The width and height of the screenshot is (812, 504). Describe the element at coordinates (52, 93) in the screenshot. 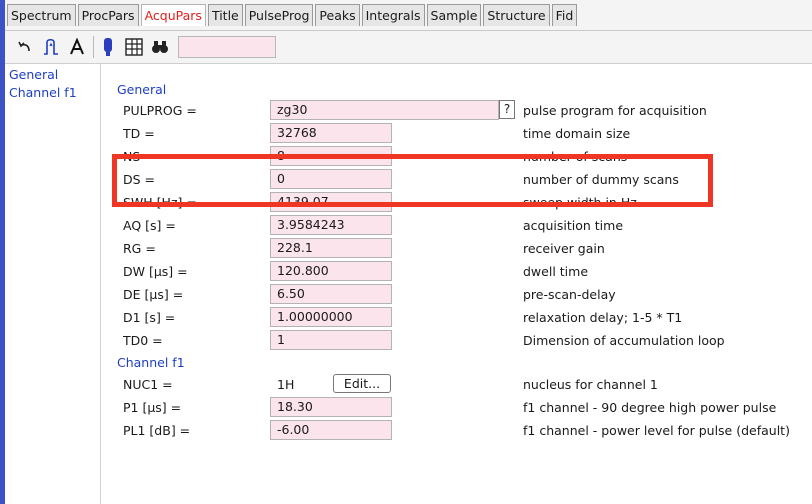

I see `nav-item-channel-f1: Channel f1` at that location.